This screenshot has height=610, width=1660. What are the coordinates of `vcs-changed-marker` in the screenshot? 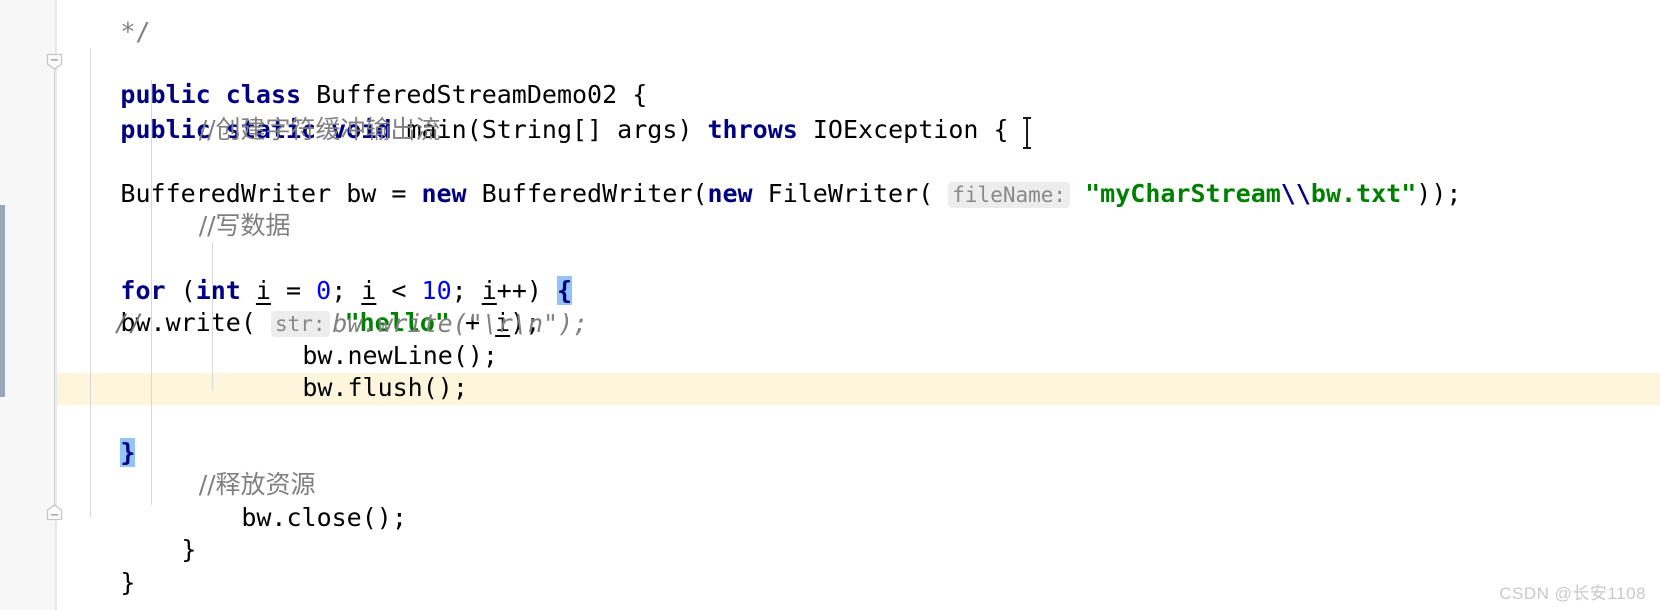 It's located at (2, 301).